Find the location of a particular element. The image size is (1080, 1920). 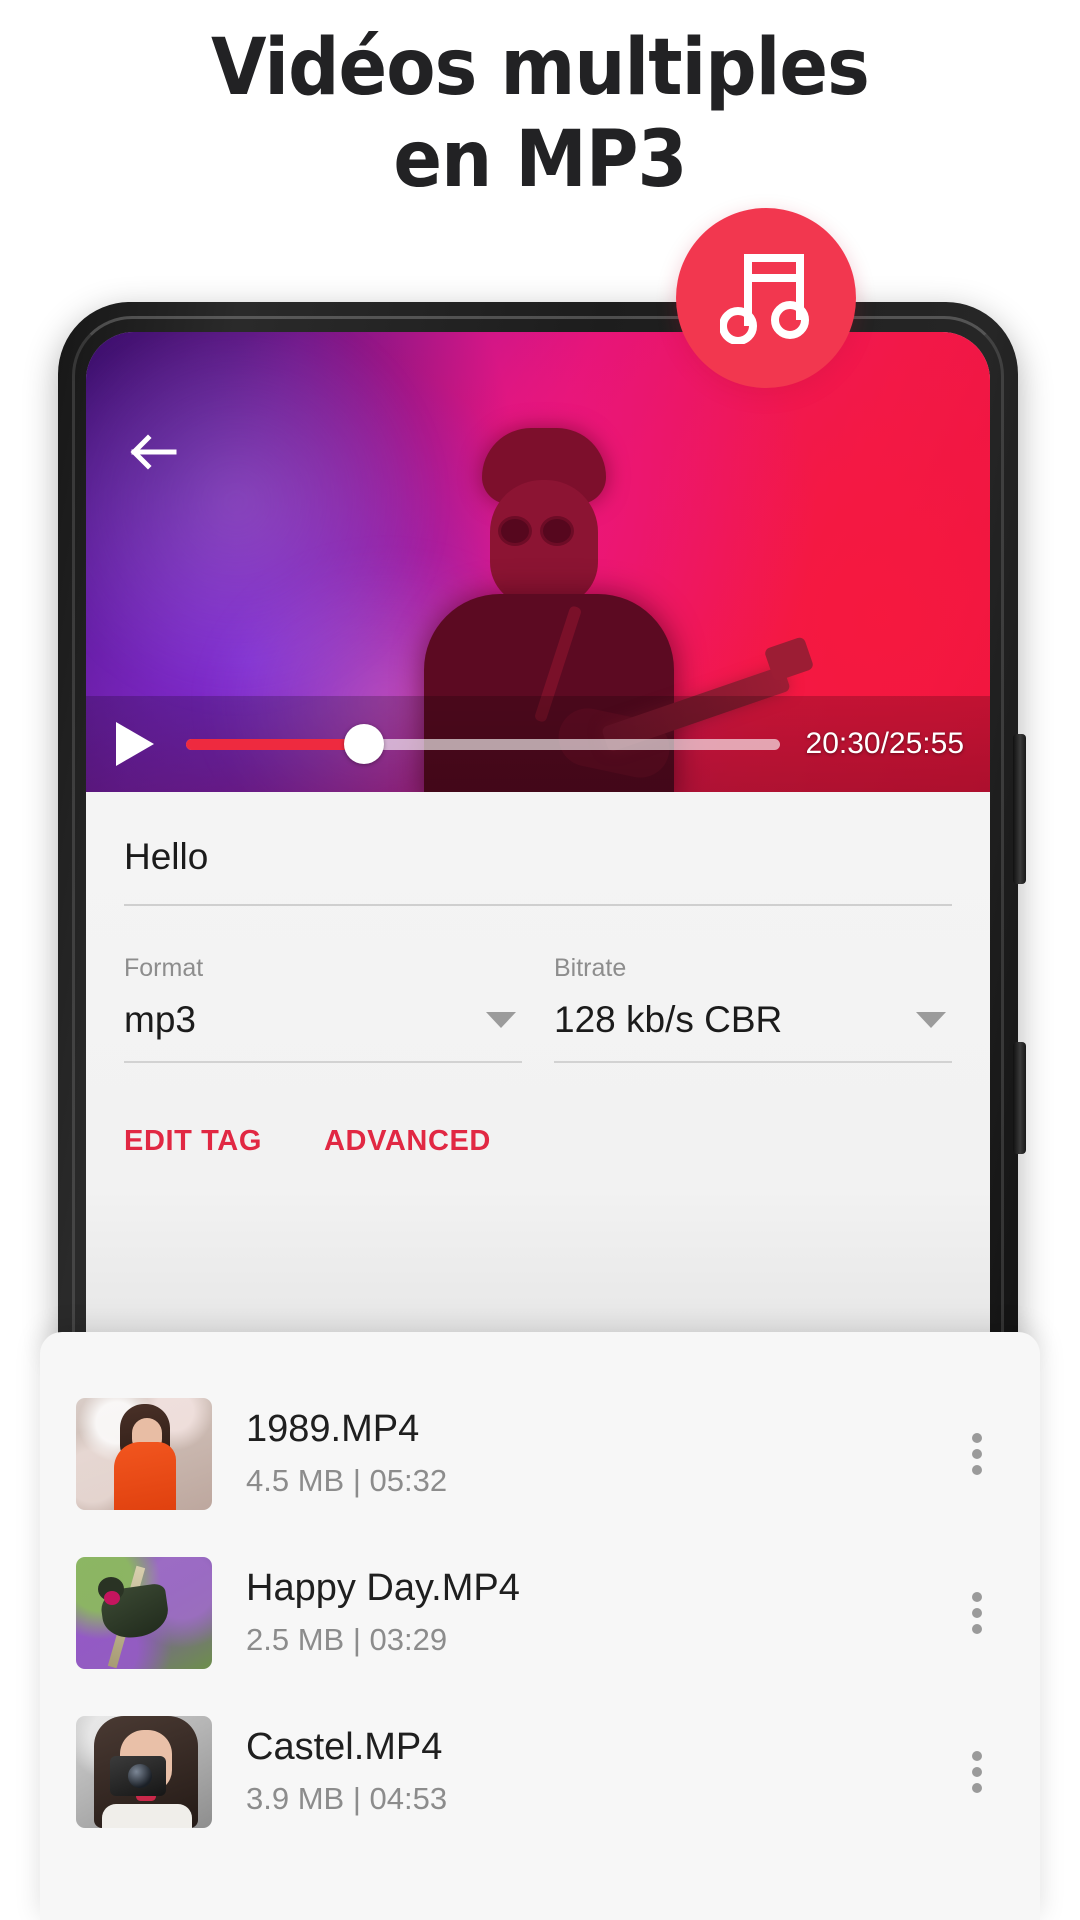

format-value: mp3 is located at coordinates (160, 1019).